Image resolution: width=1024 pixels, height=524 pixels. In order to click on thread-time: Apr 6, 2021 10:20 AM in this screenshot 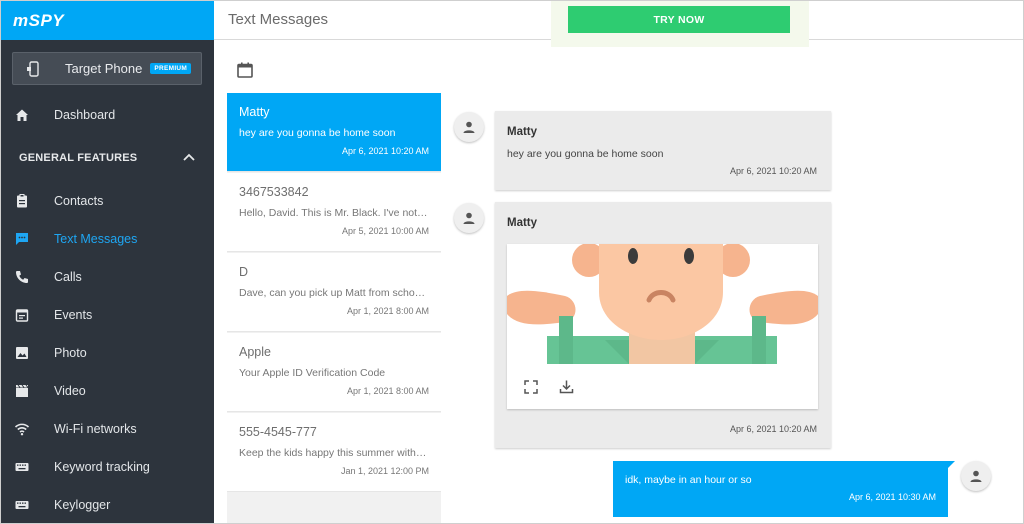, I will do `click(385, 151)`.